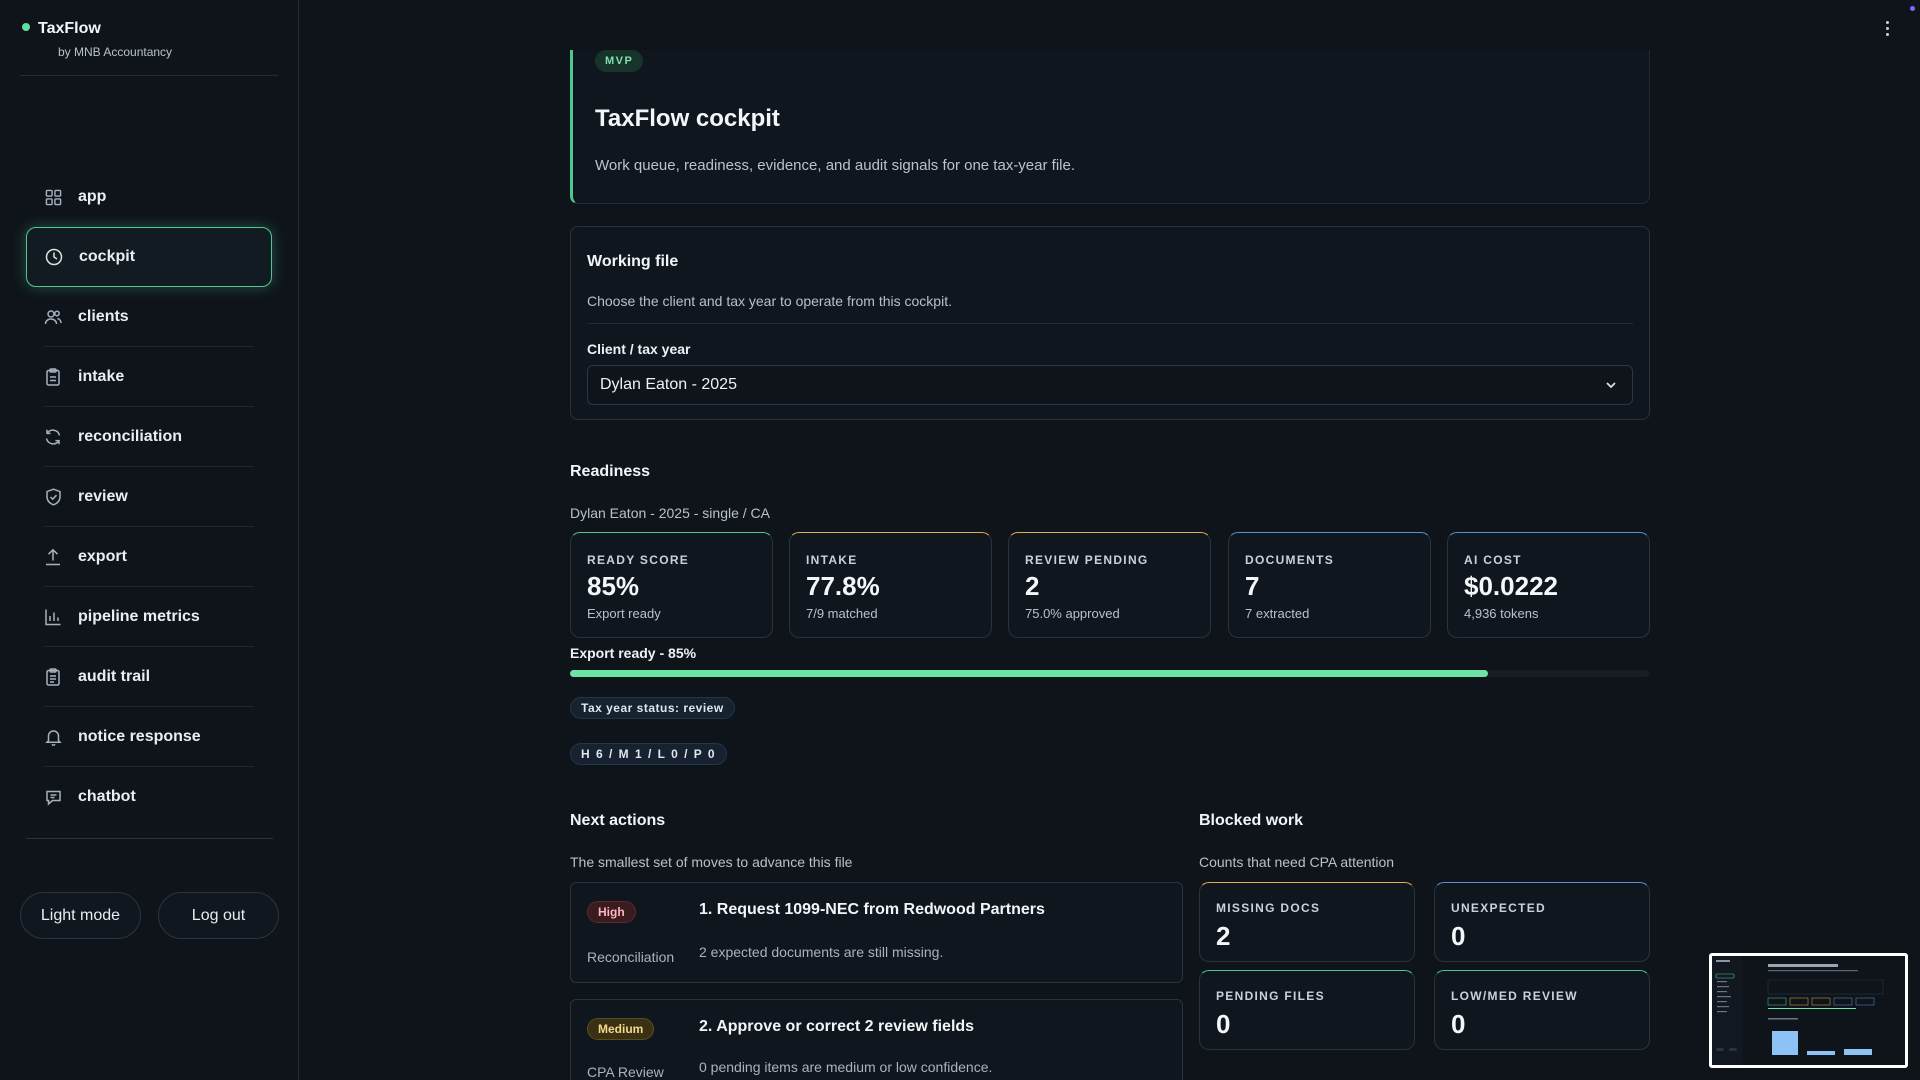 This screenshot has height=1080, width=1920. I want to click on sidebar-item-audit-trail: audit trail, so click(149, 677).